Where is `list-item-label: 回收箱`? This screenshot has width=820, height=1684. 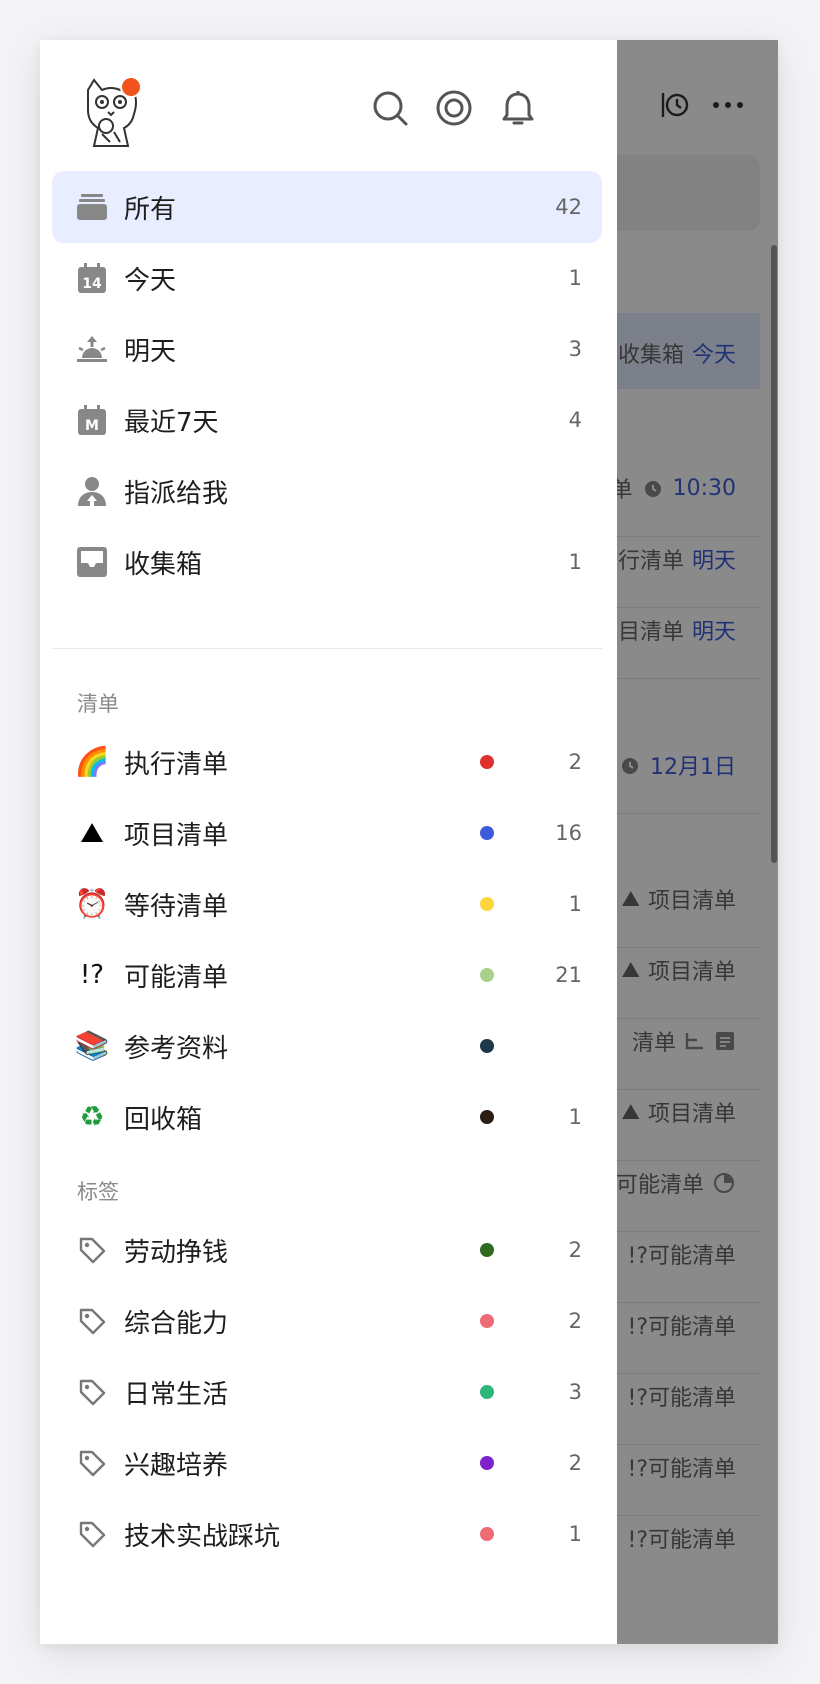 list-item-label: 回收箱 is located at coordinates (163, 1119).